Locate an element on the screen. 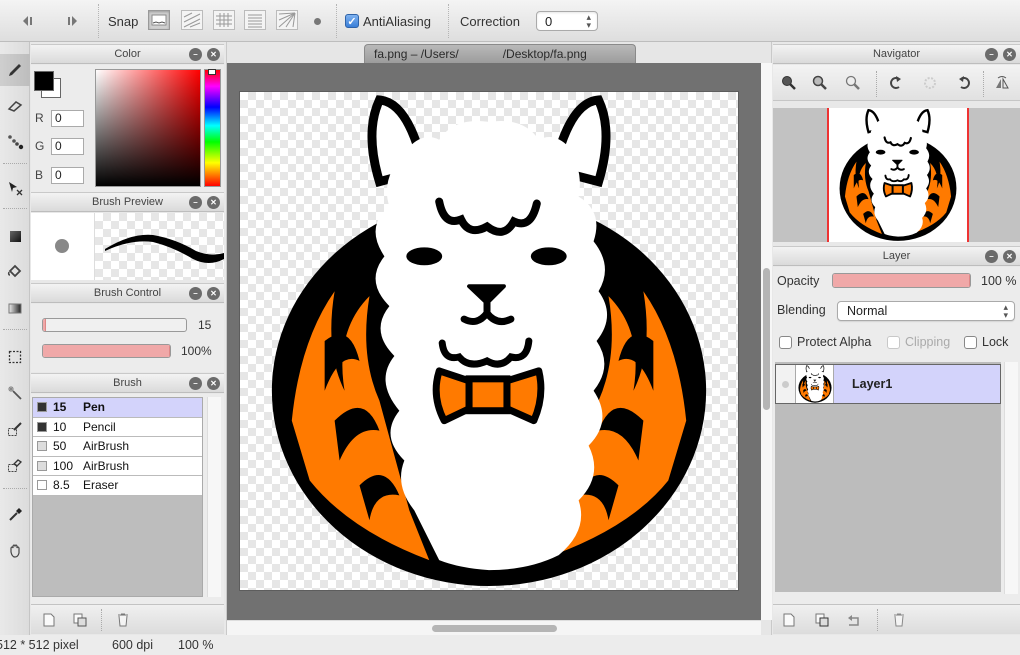  red-label: R is located at coordinates (39, 118).